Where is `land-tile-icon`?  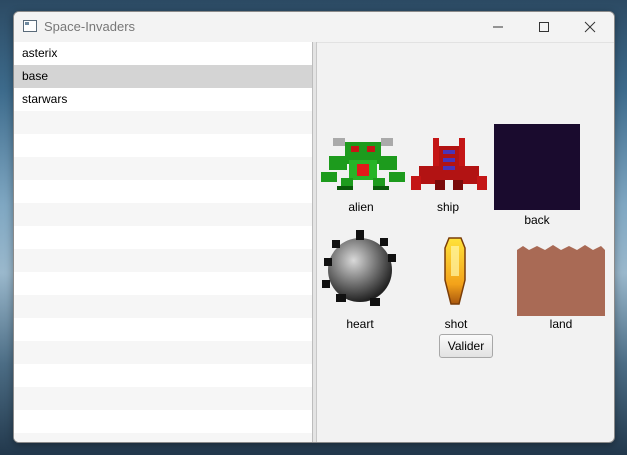
land-tile-icon is located at coordinates (561, 280).